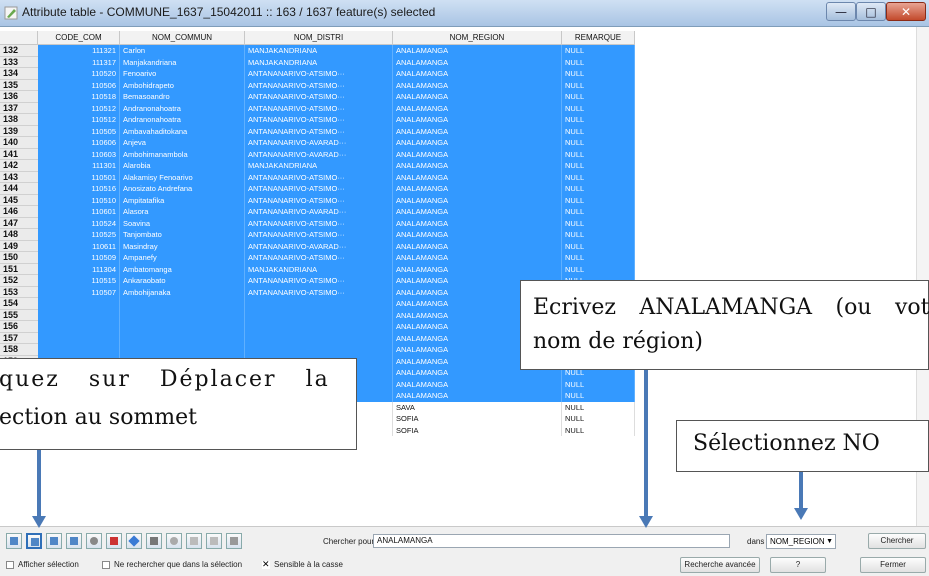  What do you see at coordinates (79, 223) in the screenshot?
I see `cell-code: 110524` at bounding box center [79, 223].